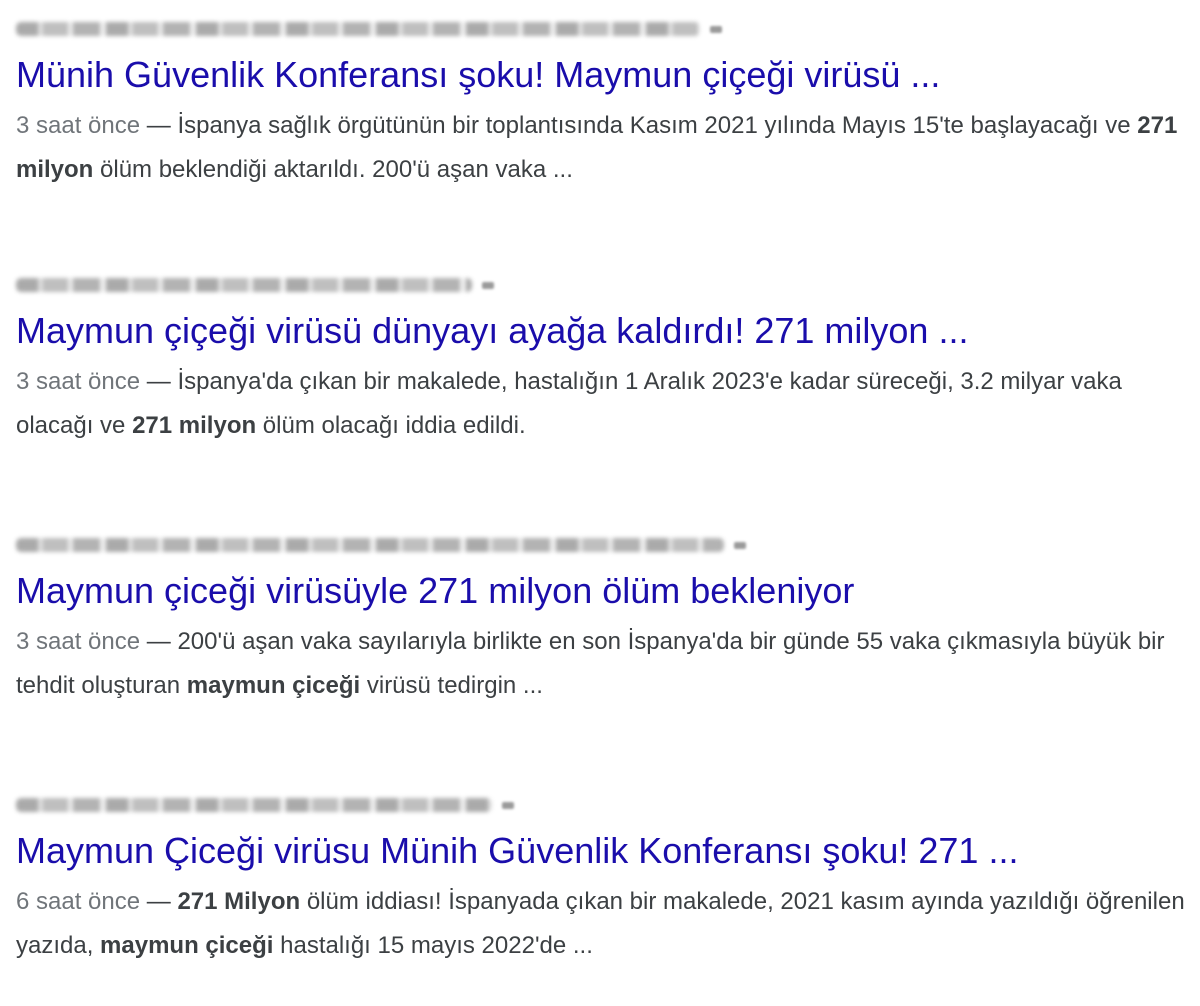 The image size is (1200, 1006). I want to click on snippet-highlight: 271 milyon, so click(194, 425).